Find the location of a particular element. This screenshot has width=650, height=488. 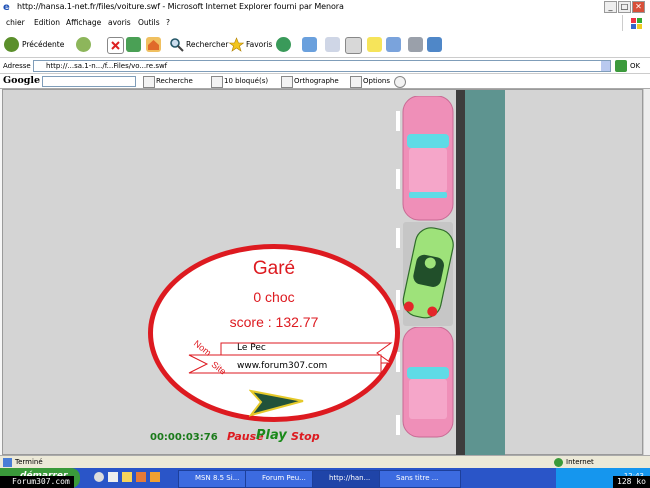

forum-watermark: Forum307.com is located at coordinates (37, 482).